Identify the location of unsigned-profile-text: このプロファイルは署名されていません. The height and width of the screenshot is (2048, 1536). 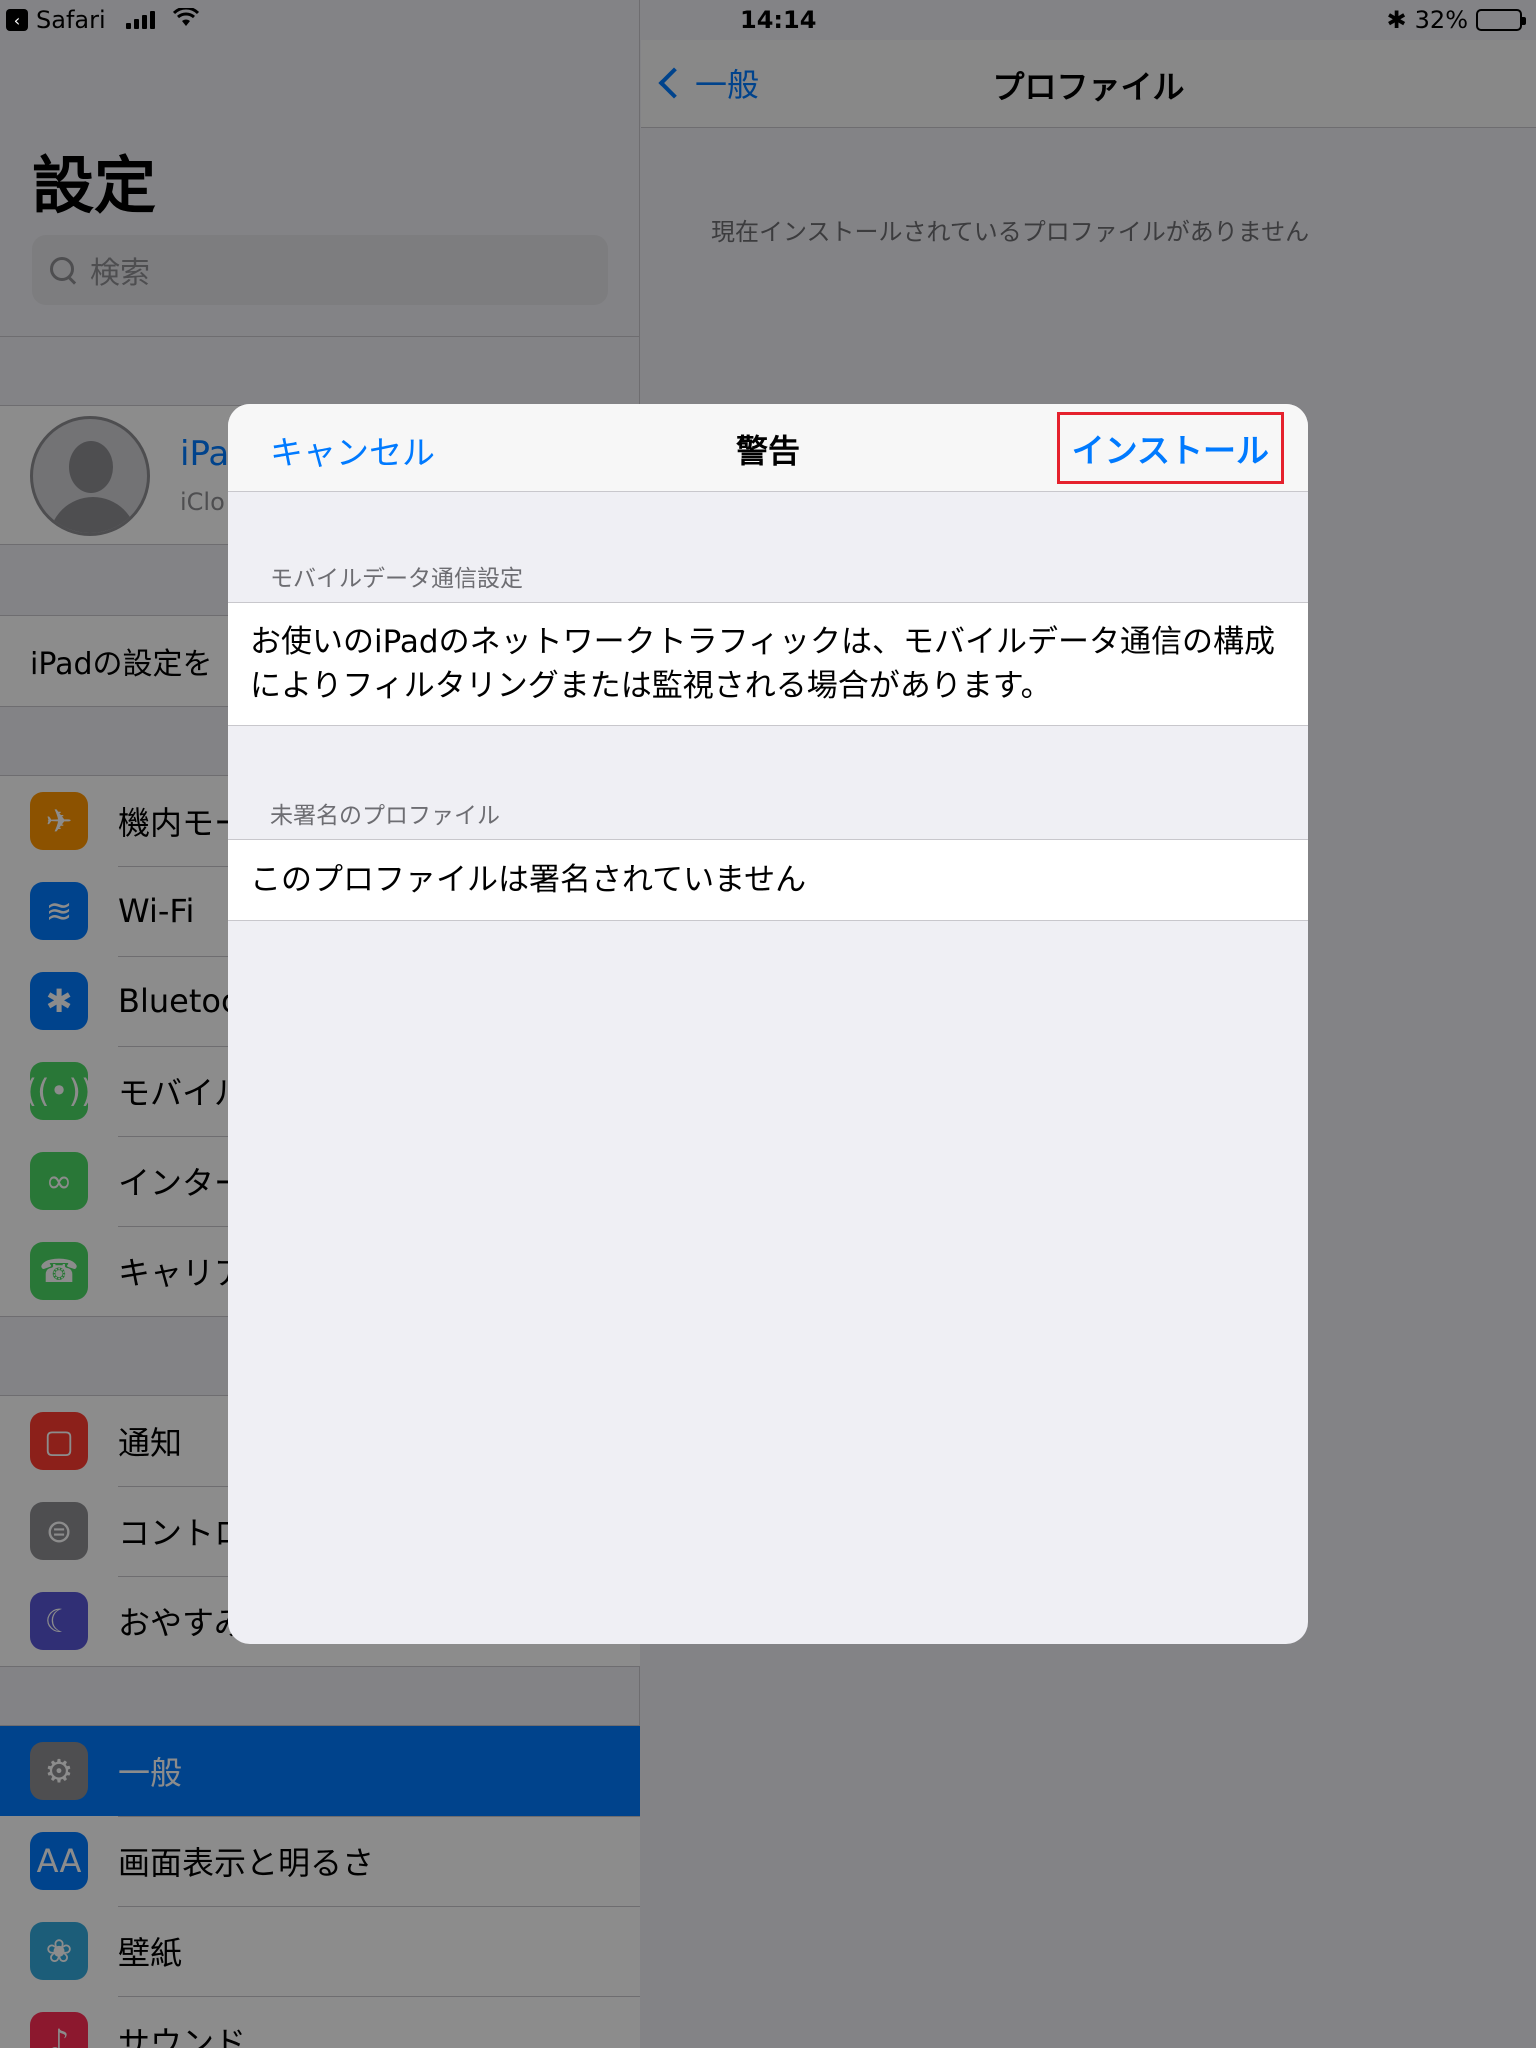
(528, 880).